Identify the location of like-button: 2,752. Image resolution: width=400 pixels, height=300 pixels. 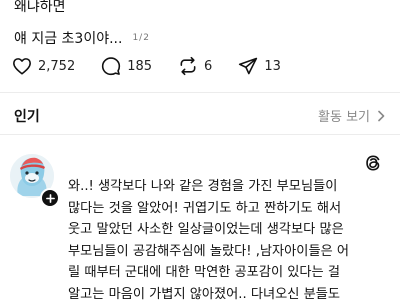
(43, 66).